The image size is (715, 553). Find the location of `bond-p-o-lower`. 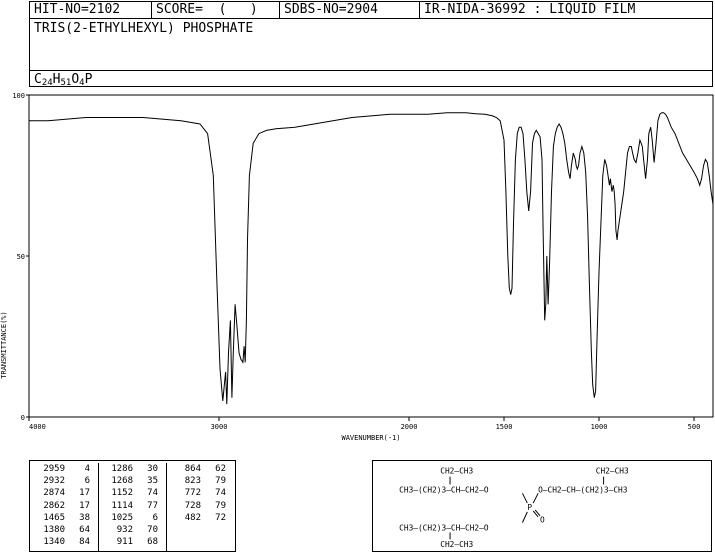

bond-p-o-lower is located at coordinates (524, 517).